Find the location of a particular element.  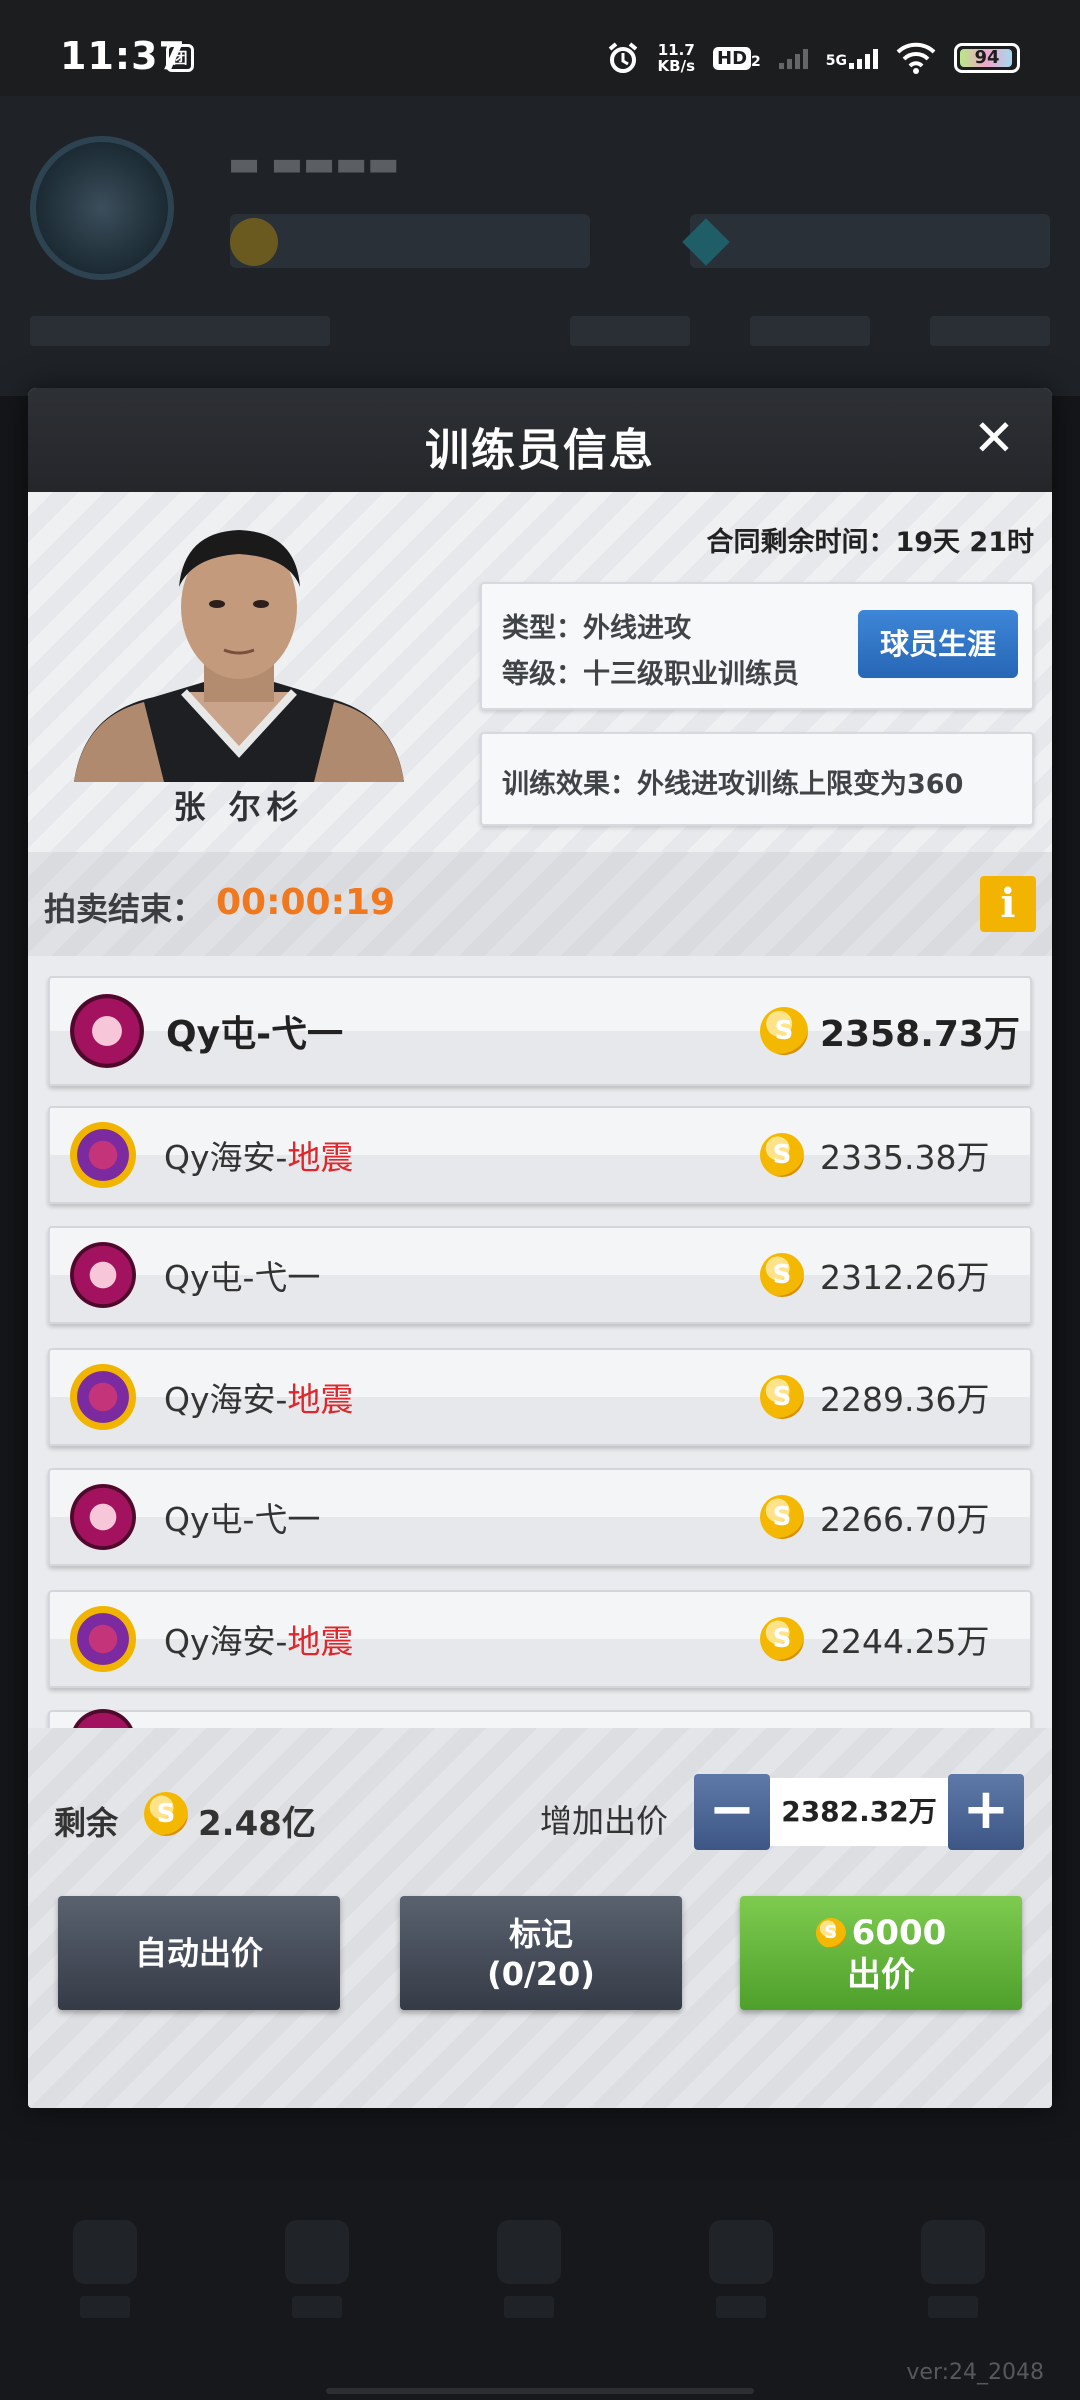

background-avatar is located at coordinates (102, 208).